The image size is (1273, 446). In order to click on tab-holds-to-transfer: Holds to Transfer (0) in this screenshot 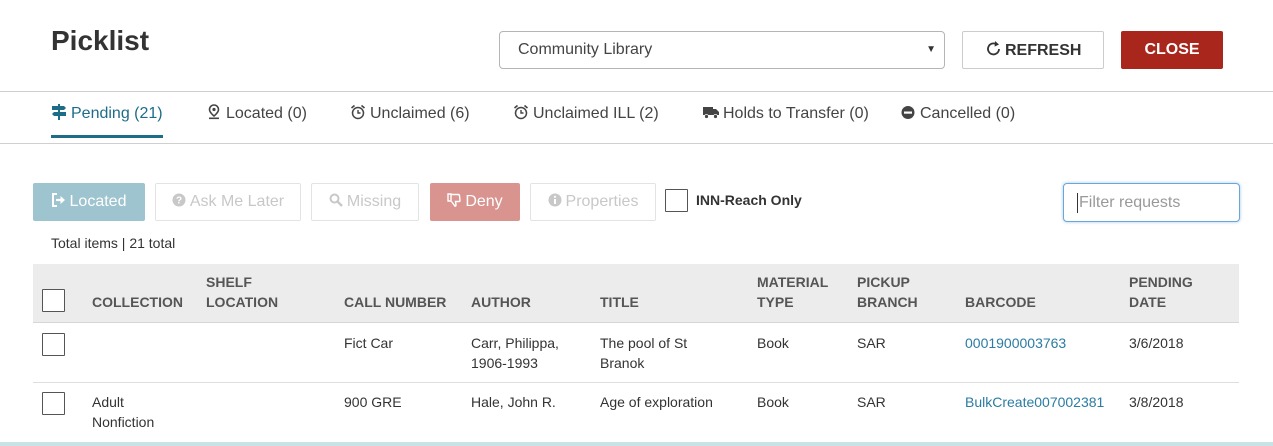, I will do `click(786, 118)`.